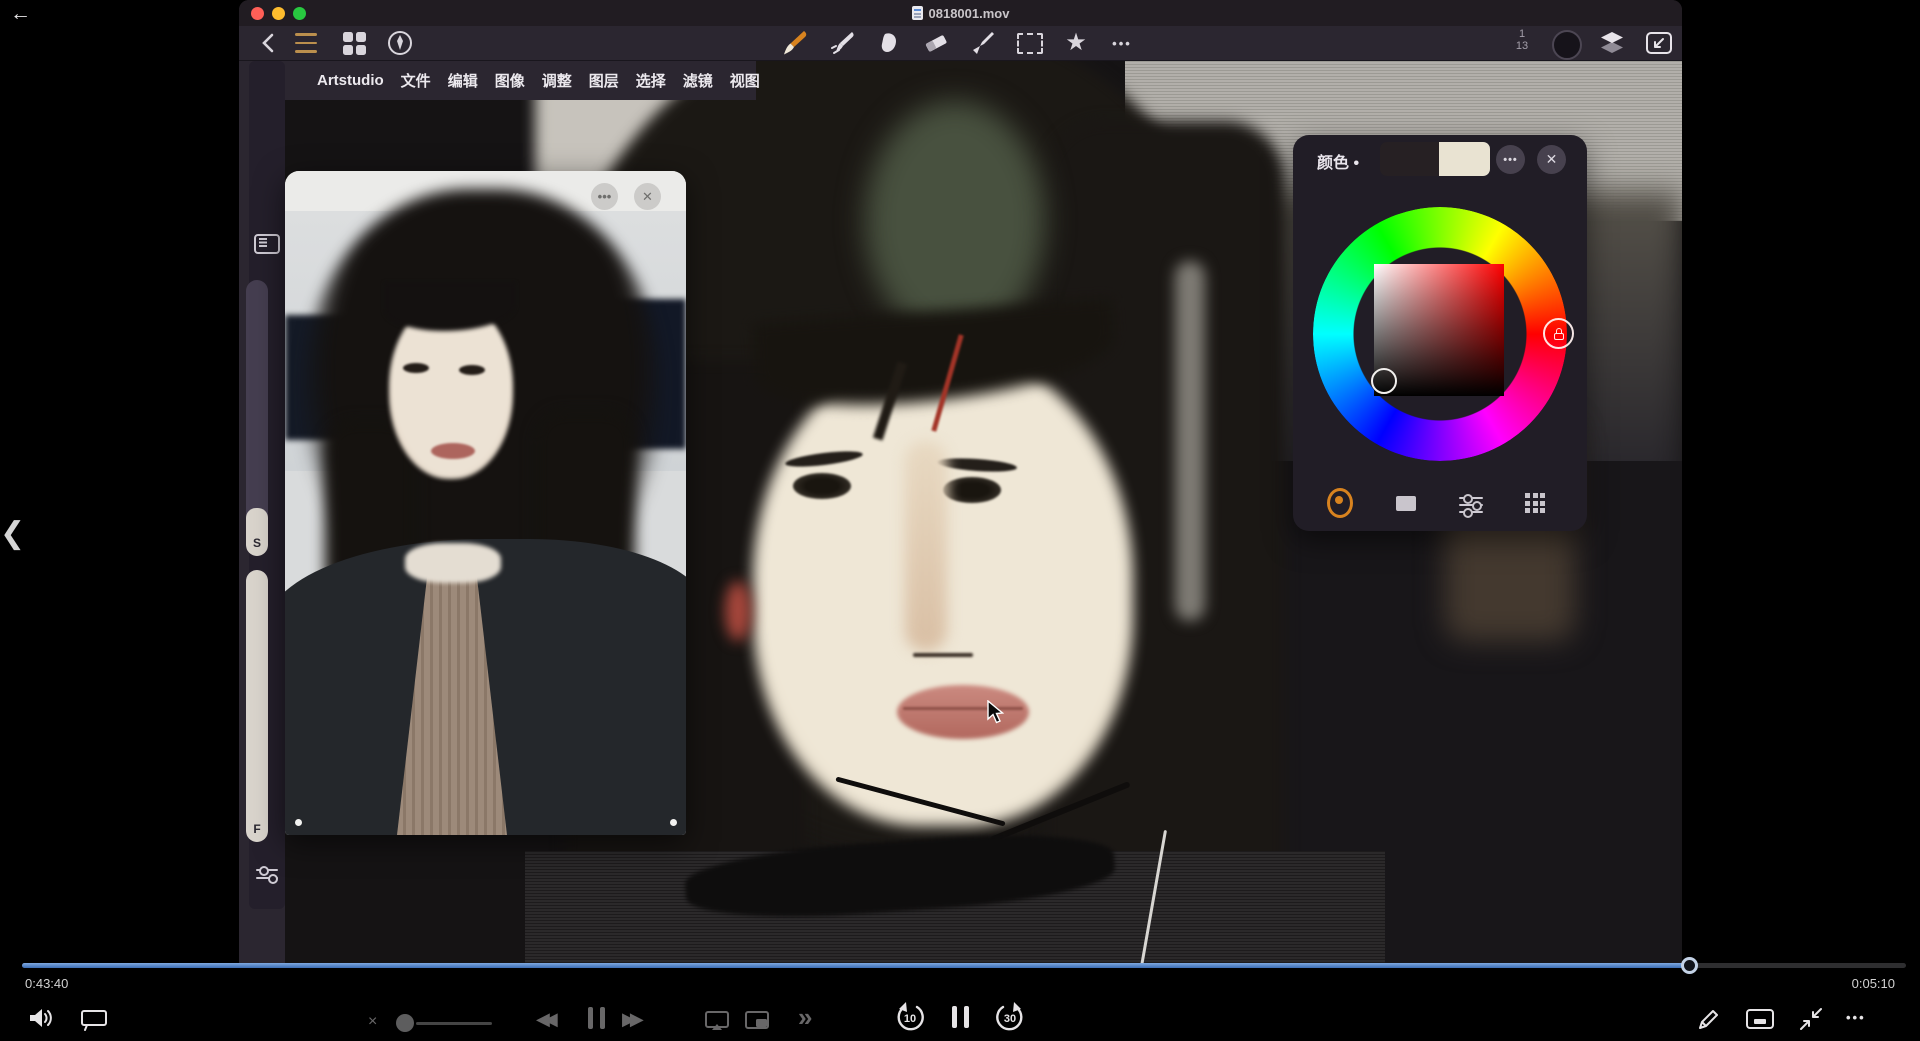 The image size is (1920, 1041). I want to click on hue-selector, so click(1558, 333).